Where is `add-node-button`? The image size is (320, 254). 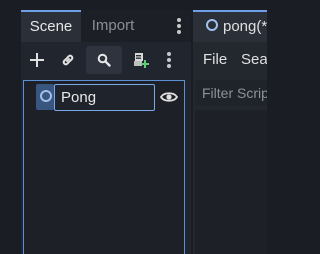
add-node-button is located at coordinates (37, 60).